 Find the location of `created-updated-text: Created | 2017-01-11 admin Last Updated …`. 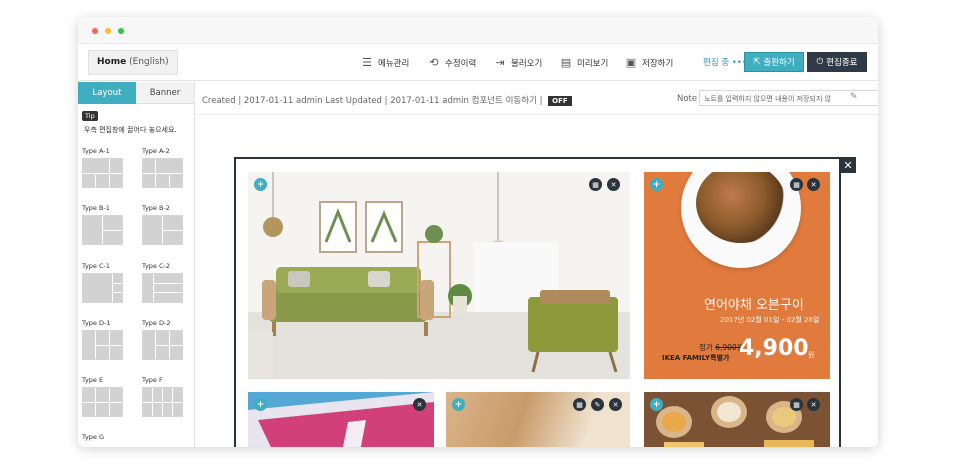

created-updated-text: Created | 2017-01-11 admin Last Updated … is located at coordinates (372, 101).